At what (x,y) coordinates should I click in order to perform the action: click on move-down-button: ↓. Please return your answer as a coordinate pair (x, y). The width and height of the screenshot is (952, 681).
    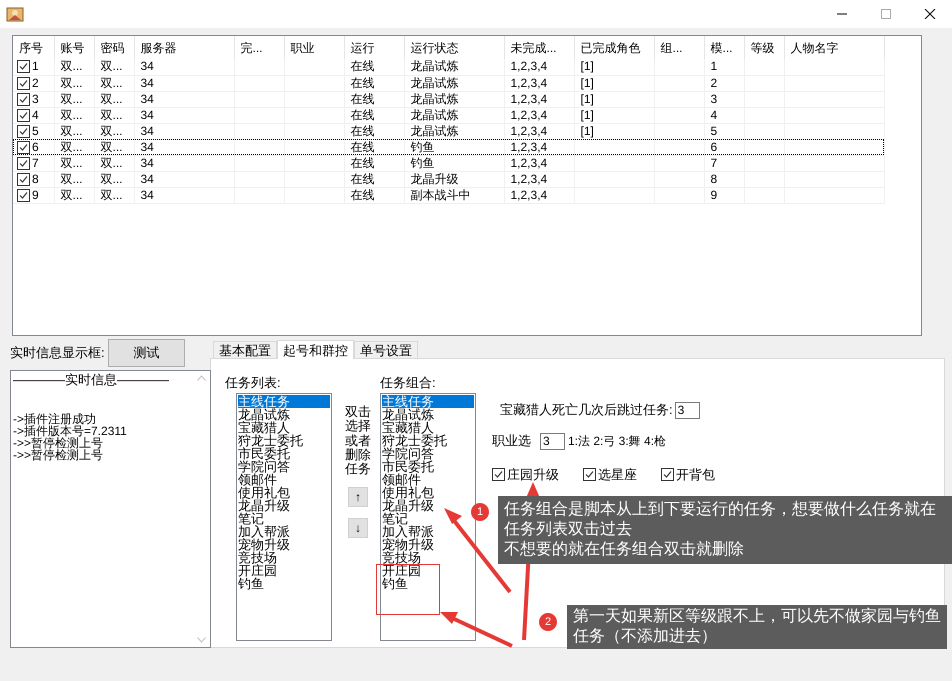
    Looking at the image, I should click on (358, 528).